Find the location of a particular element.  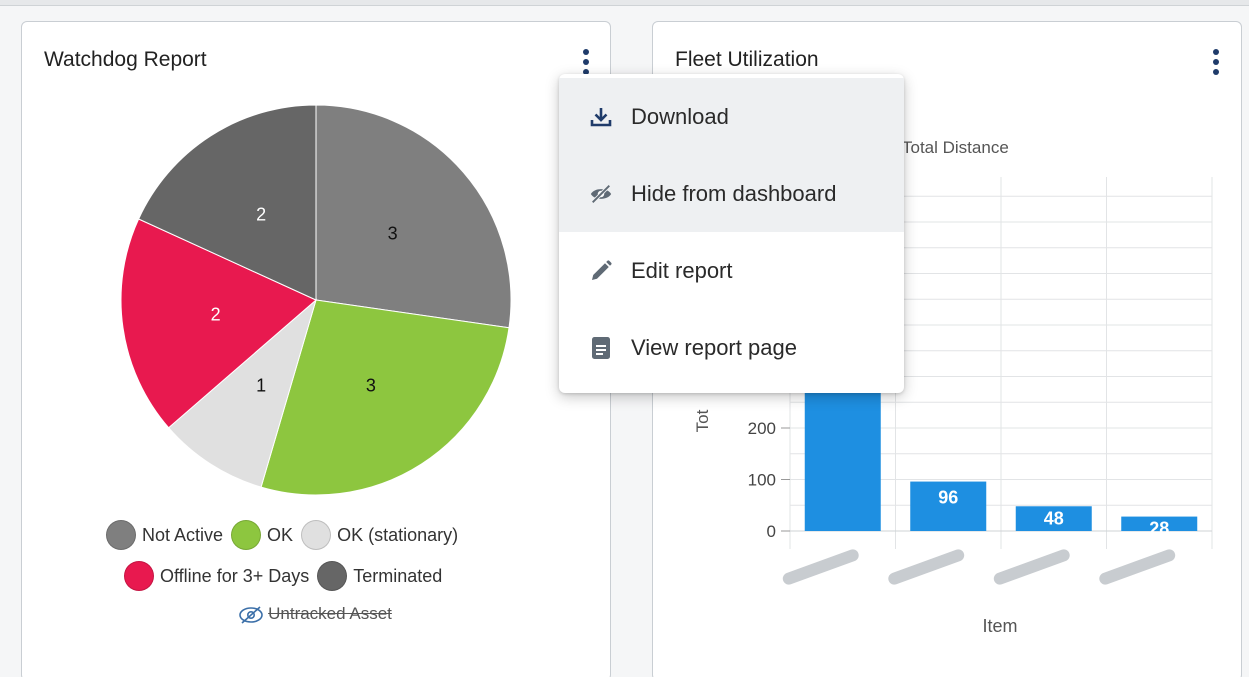

y-axis-label: Tot is located at coordinates (702, 420).